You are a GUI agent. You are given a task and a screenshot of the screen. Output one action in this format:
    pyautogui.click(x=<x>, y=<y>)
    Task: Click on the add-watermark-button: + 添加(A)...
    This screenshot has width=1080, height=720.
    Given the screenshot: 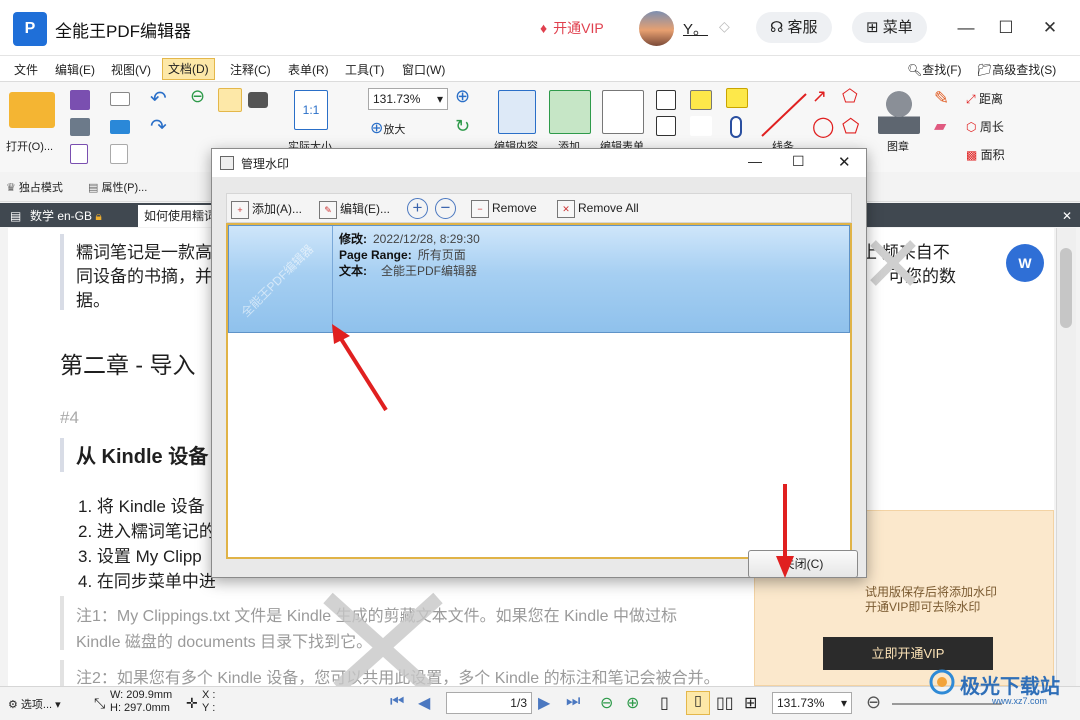 What is the action you would take?
    pyautogui.click(x=266, y=209)
    